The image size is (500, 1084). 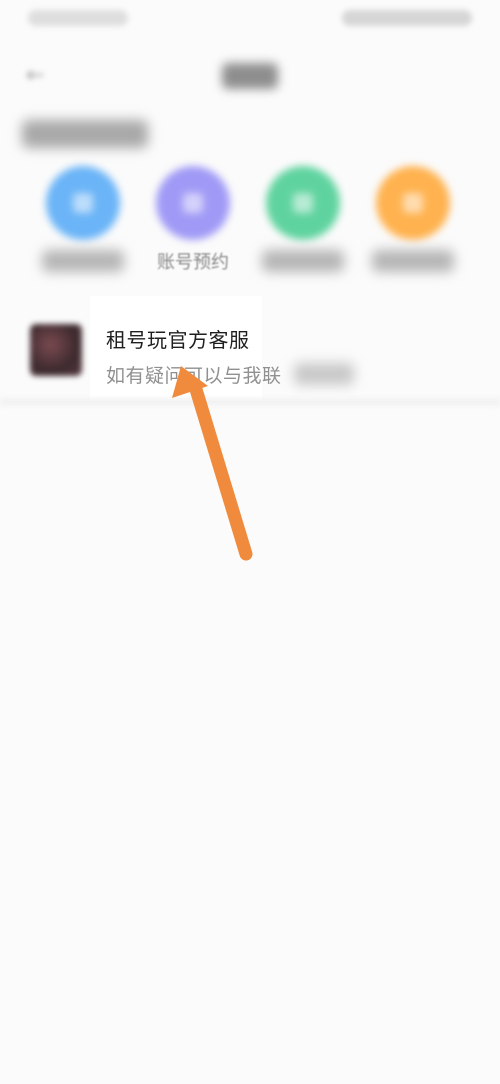 I want to click on page-title, so click(x=250, y=76).